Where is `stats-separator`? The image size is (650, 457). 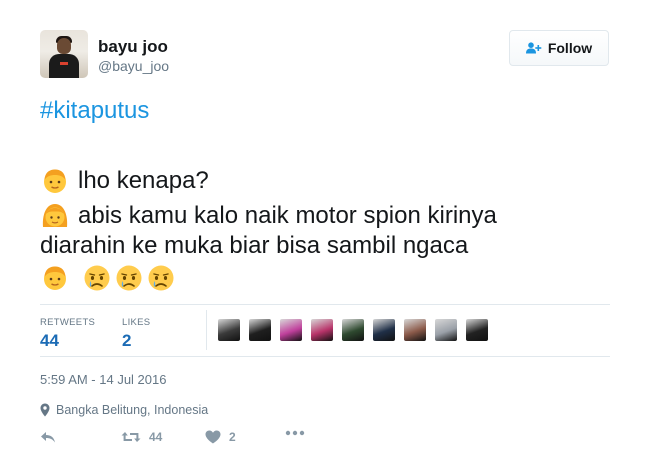 stats-separator is located at coordinates (206, 330).